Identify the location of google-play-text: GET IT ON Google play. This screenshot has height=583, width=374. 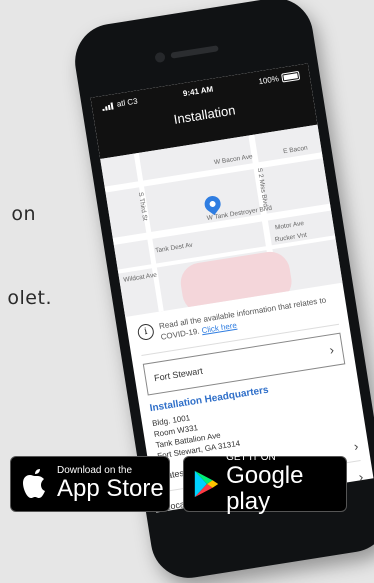
(286, 484).